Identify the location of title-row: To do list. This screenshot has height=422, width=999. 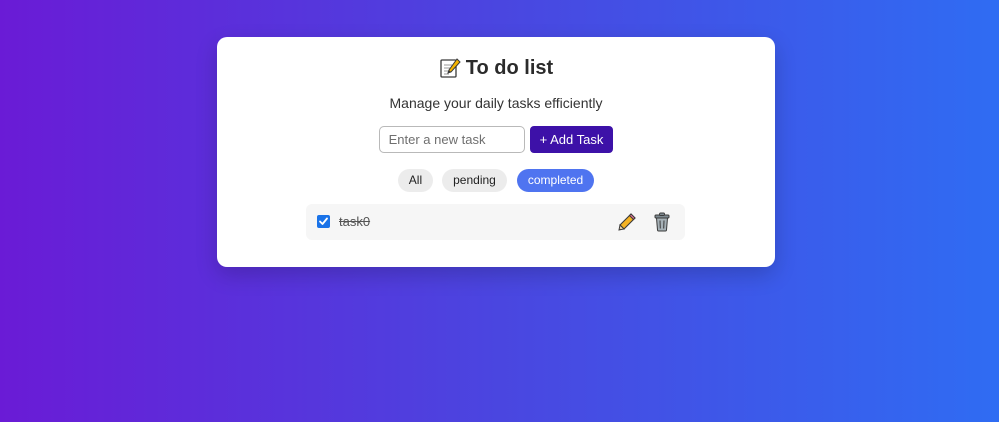
(496, 68).